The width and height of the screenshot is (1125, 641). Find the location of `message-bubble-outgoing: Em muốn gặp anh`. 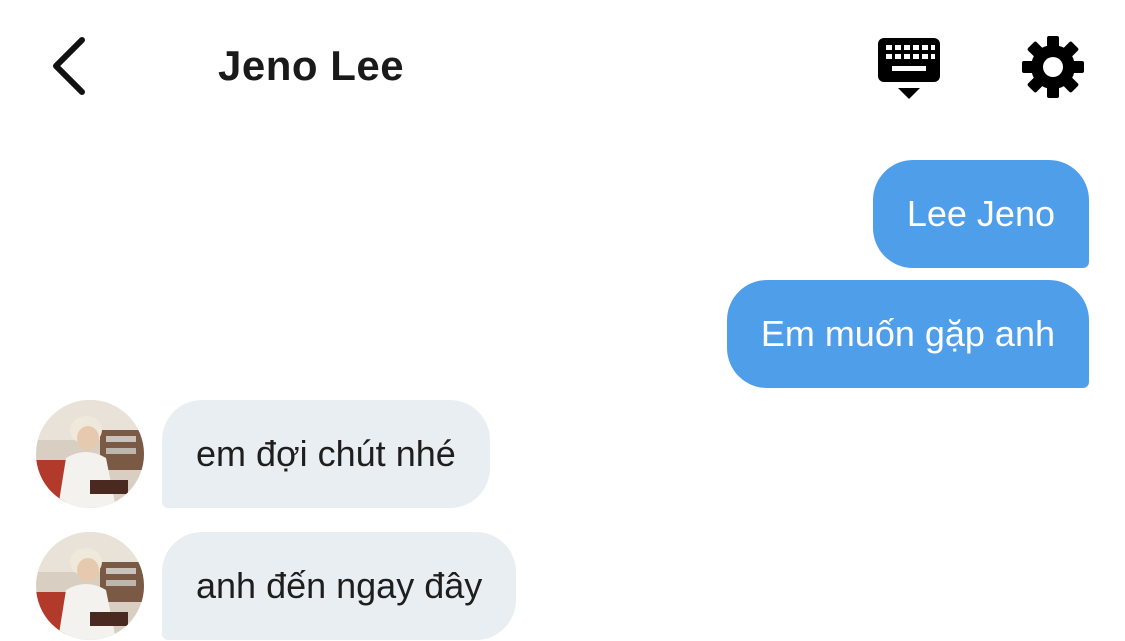

message-bubble-outgoing: Em muốn gặp anh is located at coordinates (907, 334).